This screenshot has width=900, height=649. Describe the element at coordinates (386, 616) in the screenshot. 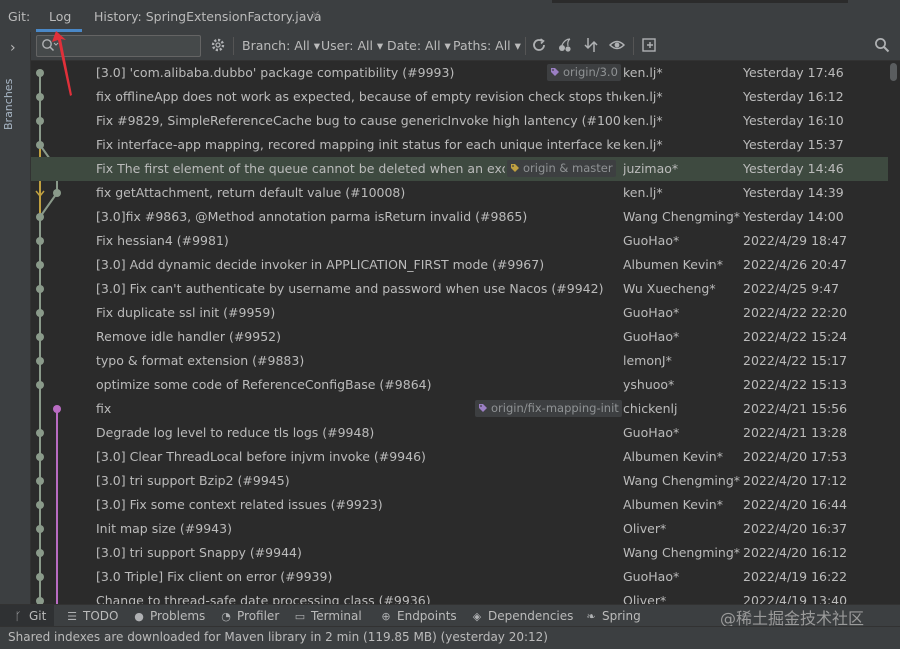

I see `endpoints-icon: ⊕` at that location.